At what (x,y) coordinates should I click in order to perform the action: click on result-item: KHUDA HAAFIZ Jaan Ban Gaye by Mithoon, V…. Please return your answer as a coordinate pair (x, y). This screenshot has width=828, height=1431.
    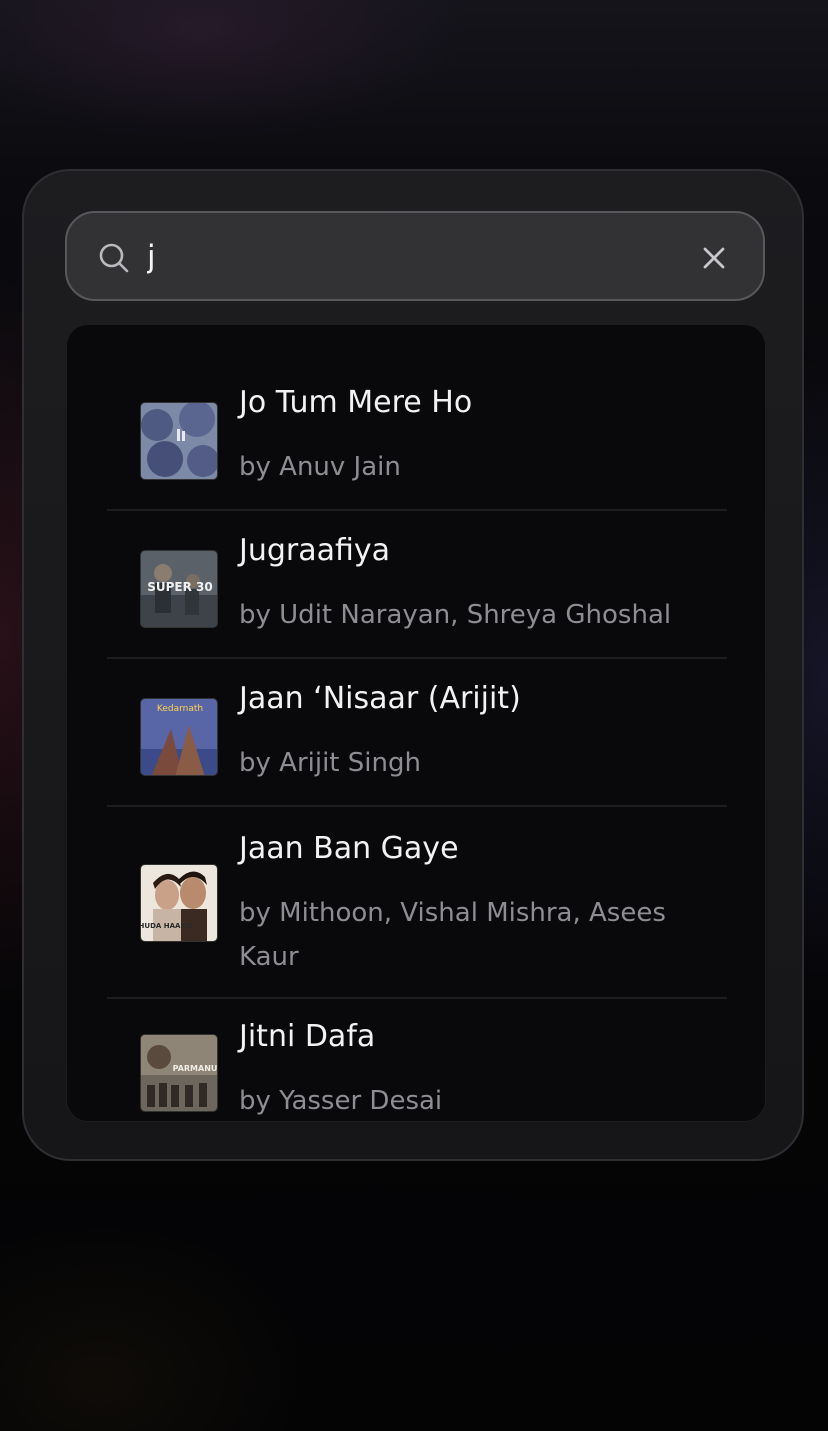
    Looking at the image, I should click on (417, 903).